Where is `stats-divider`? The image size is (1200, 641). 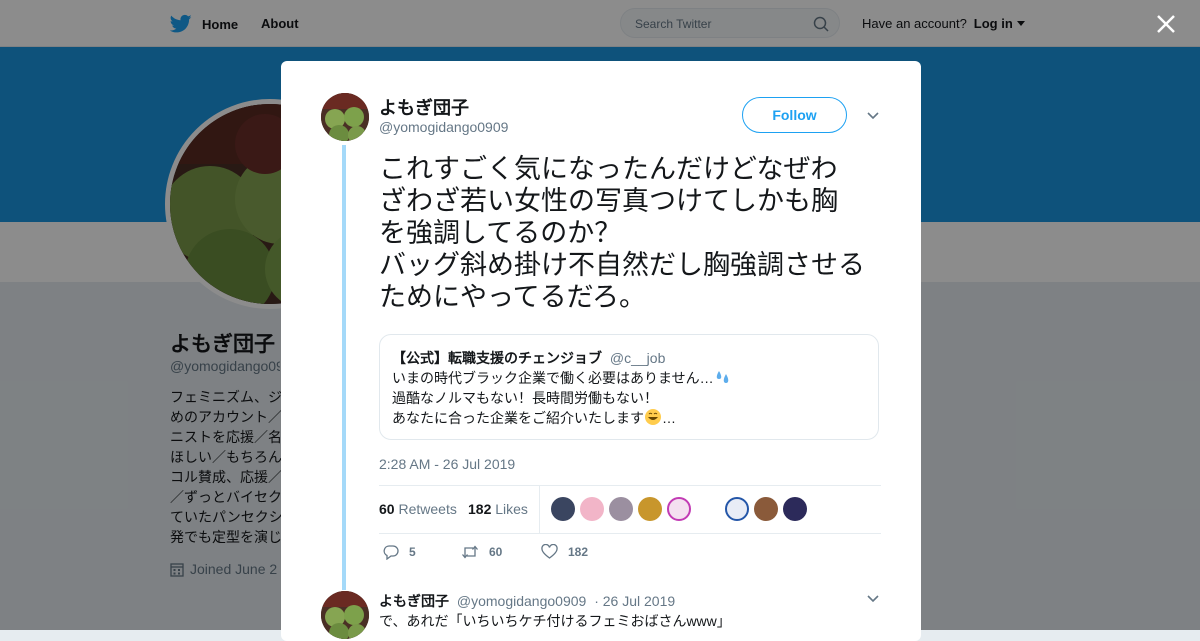 stats-divider is located at coordinates (539, 509).